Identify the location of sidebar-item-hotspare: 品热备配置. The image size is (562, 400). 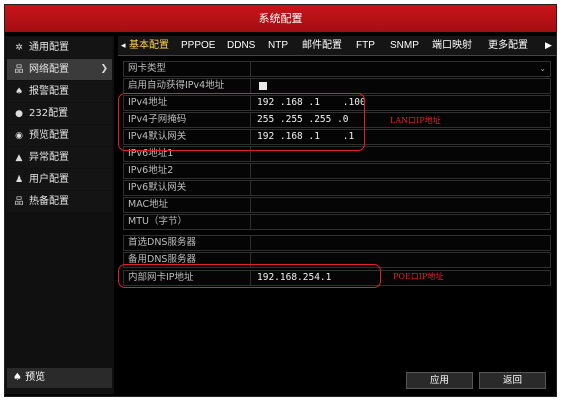
(59, 201).